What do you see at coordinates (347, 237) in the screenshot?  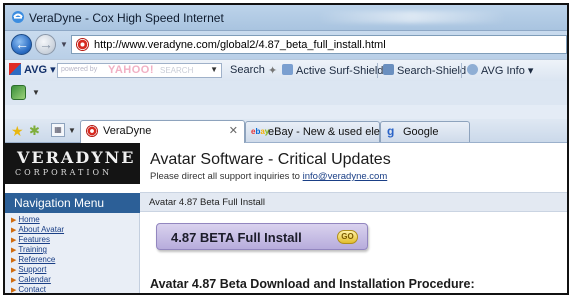 I see `go-icon: GO` at bounding box center [347, 237].